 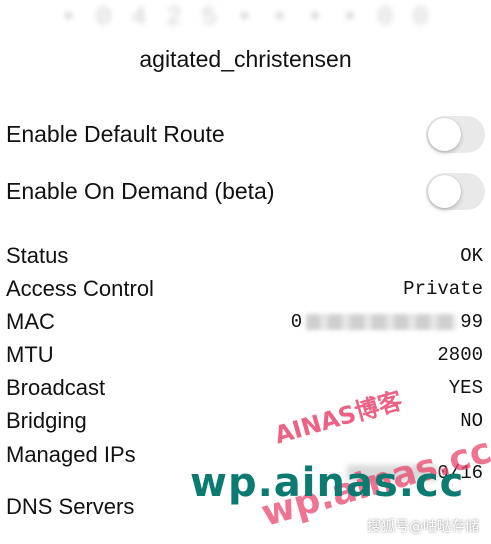 What do you see at coordinates (381, 322) in the screenshot?
I see `mac-redacted` at bounding box center [381, 322].